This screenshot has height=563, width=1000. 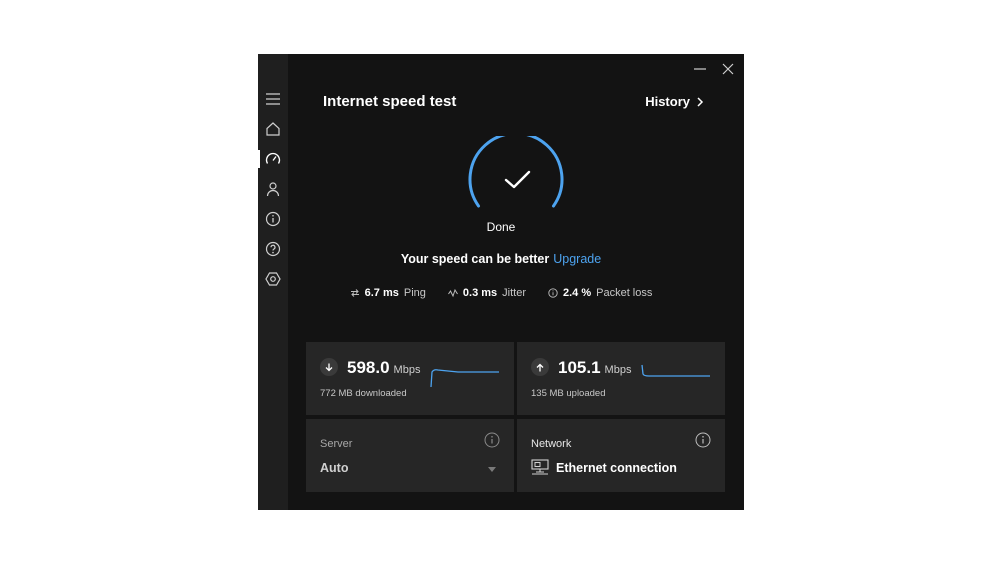 What do you see at coordinates (414, 293) in the screenshot?
I see `ping-label: Ping` at bounding box center [414, 293].